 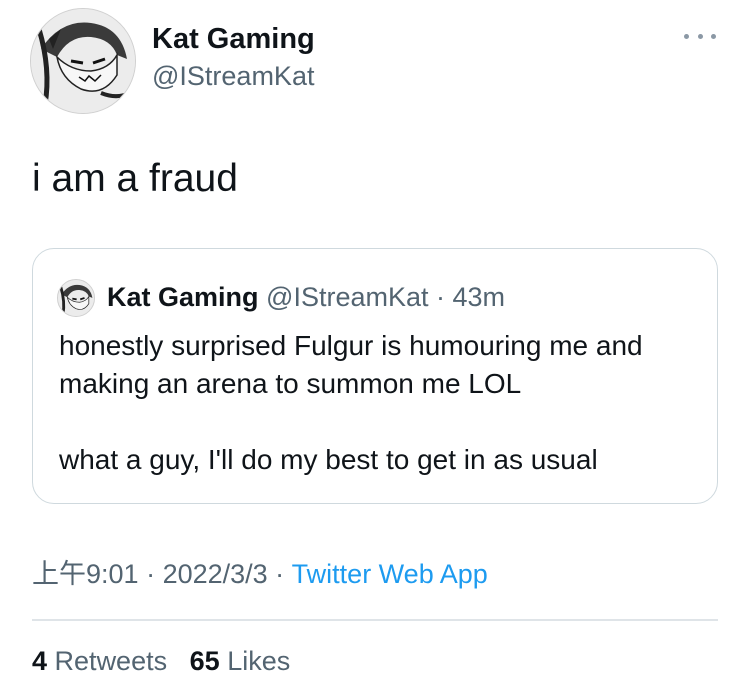 I want to click on stats-divider, so click(x=375, y=620).